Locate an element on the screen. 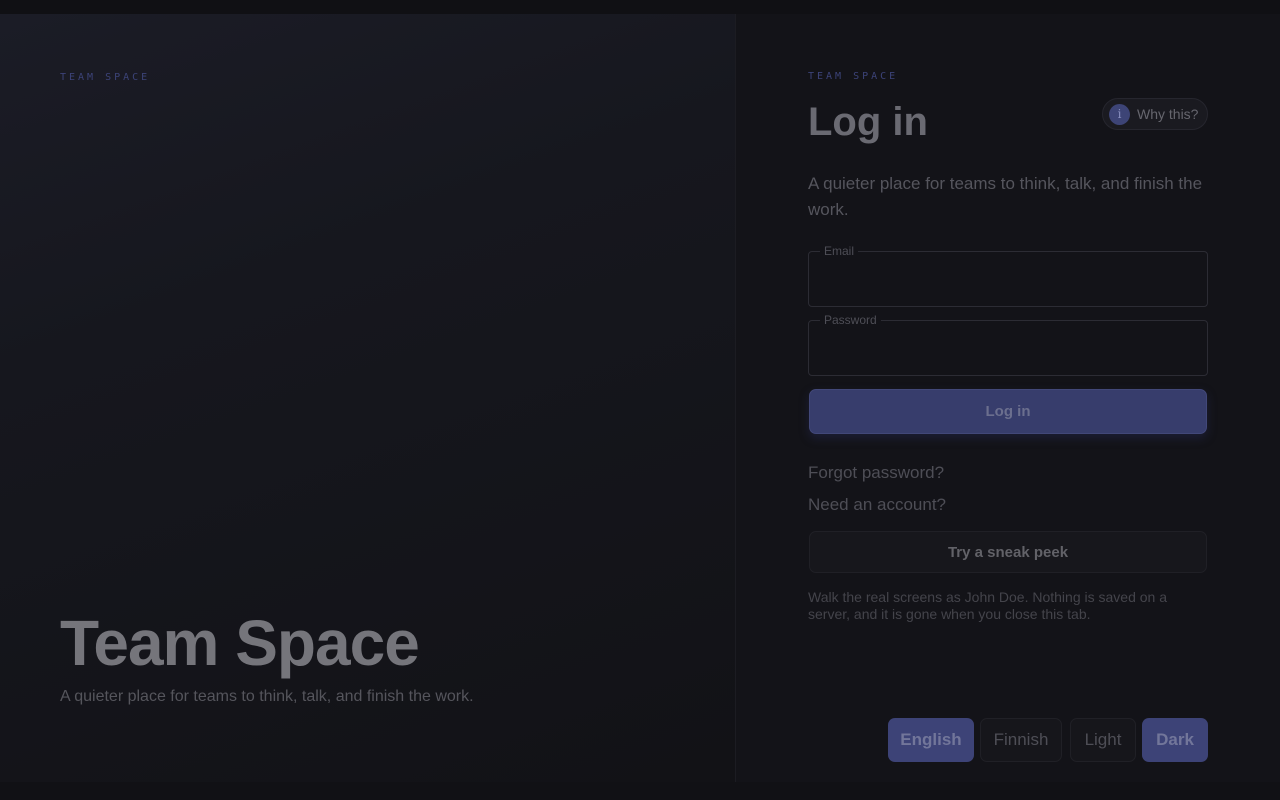 The width and height of the screenshot is (1280, 800). language-finnish-button: Finnish is located at coordinates (1021, 740).